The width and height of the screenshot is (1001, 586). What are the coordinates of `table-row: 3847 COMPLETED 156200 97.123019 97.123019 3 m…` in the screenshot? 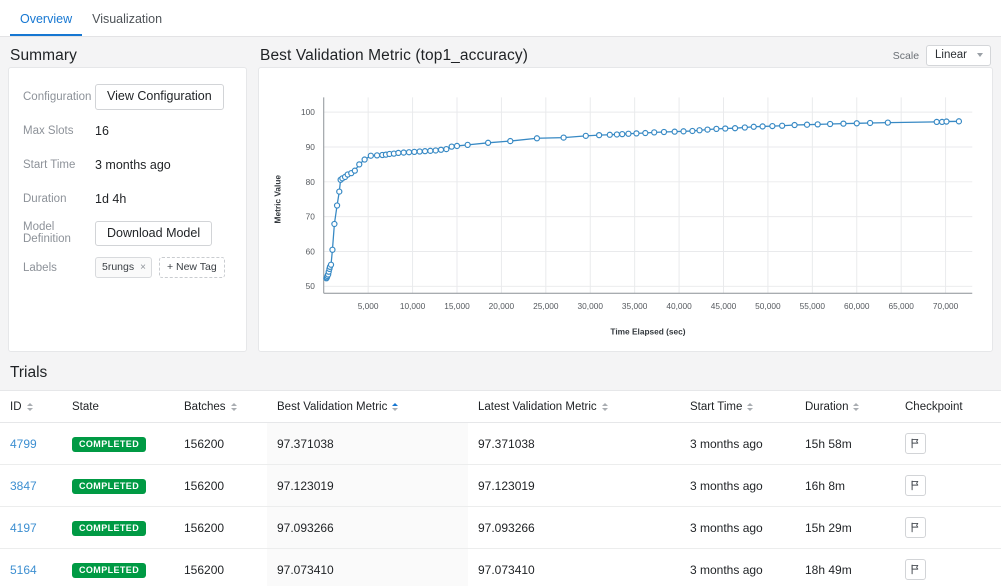 It's located at (500, 485).